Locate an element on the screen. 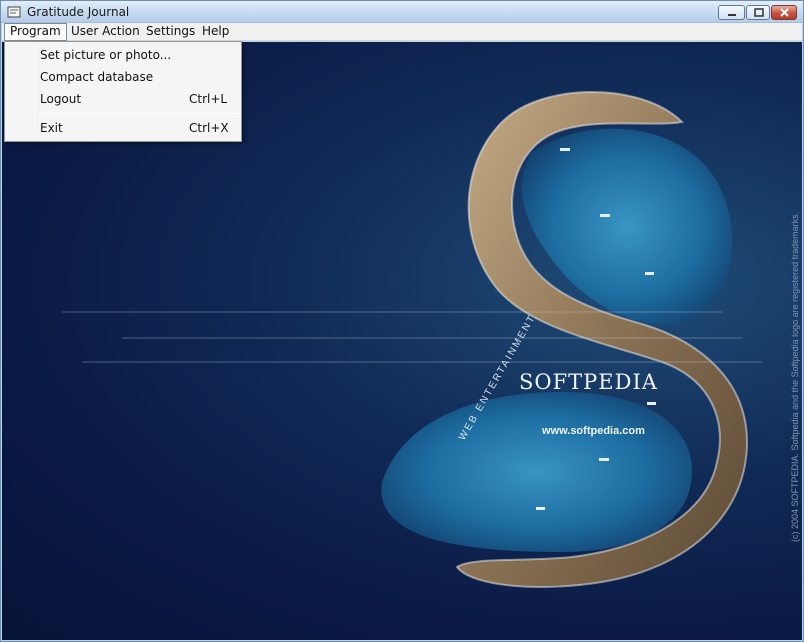  menu-item-shortcut: Ctrl+X is located at coordinates (209, 128).